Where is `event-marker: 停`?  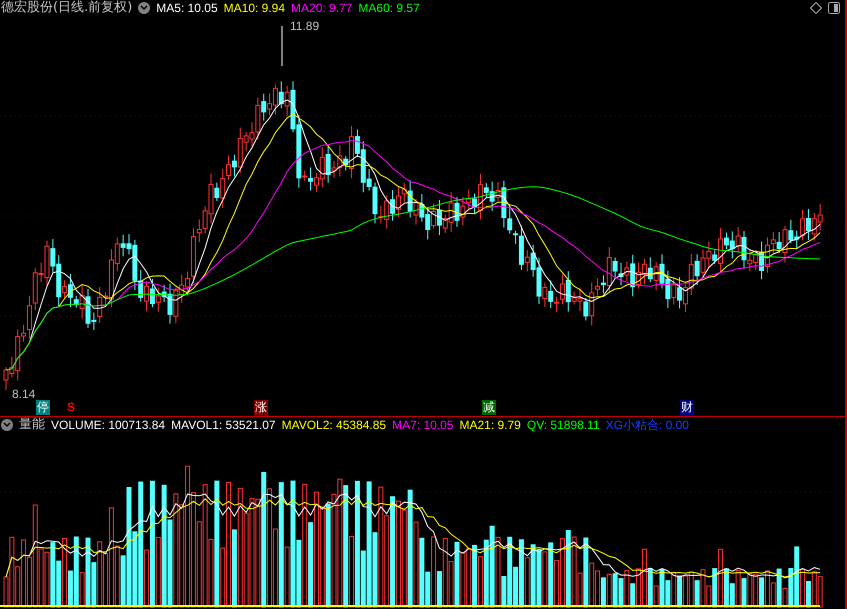
event-marker: 停 is located at coordinates (43, 407).